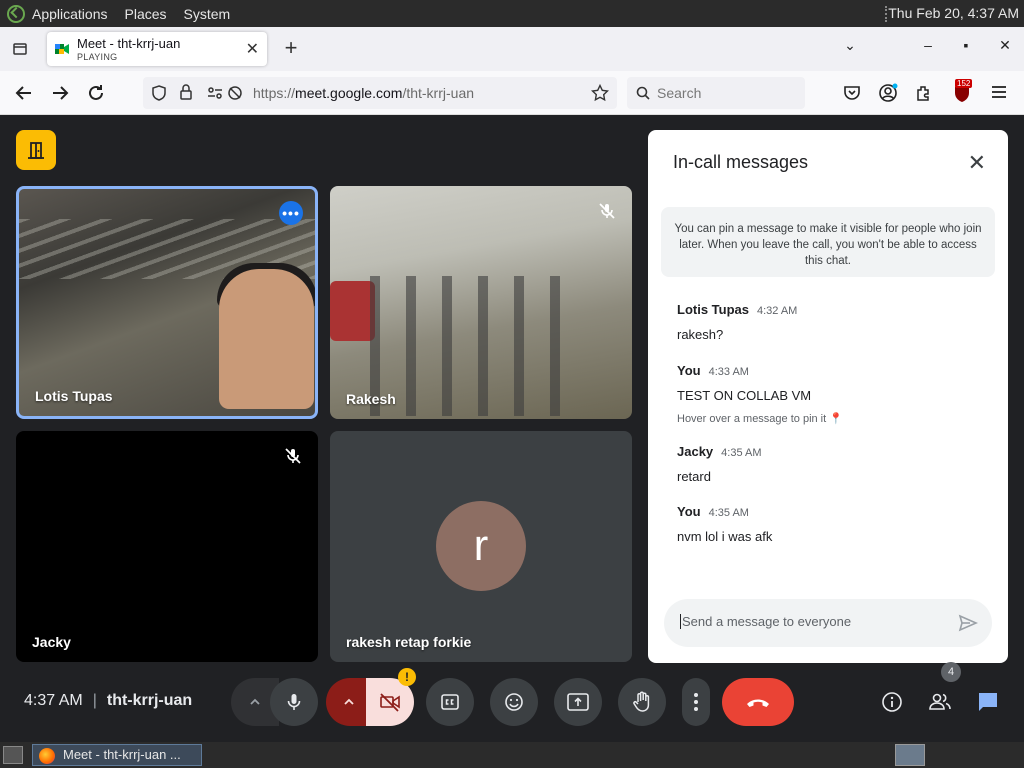 Image resolution: width=1024 pixels, height=768 pixels. Describe the element at coordinates (977, 163) in the screenshot. I see `close-chat-icon: ✕` at that location.